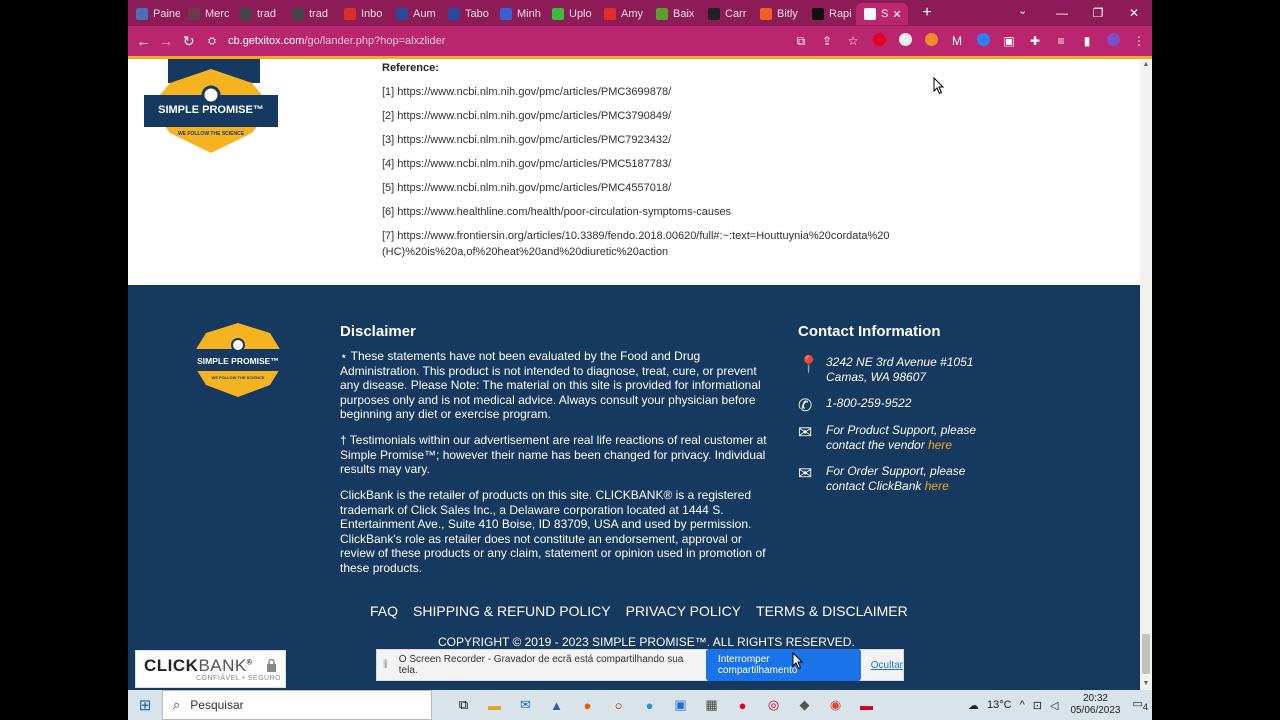 The image size is (1280, 720). Describe the element at coordinates (783, 665) in the screenshot. I see `stop-sharing-button: Interromper compartilhamento` at that location.